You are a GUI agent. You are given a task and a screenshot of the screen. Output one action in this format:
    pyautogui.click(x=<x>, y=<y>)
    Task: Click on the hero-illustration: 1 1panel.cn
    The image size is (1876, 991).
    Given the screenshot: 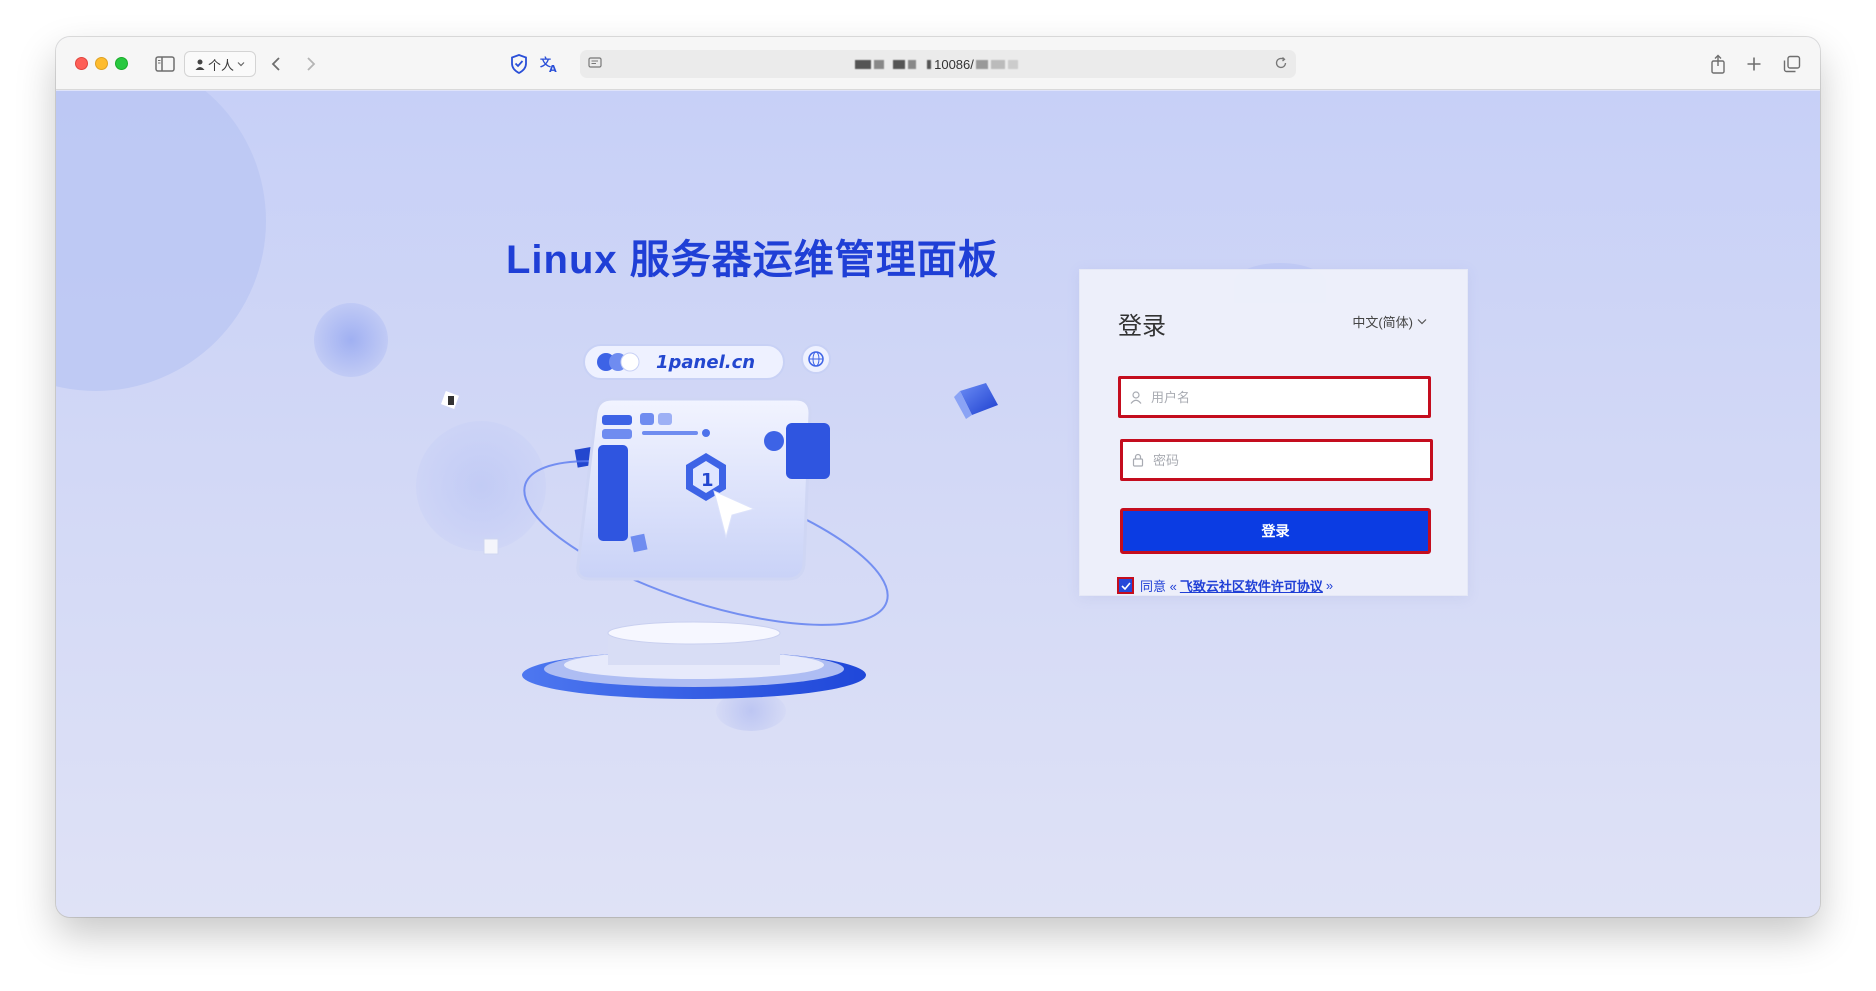 What is the action you would take?
    pyautogui.click(x=719, y=521)
    